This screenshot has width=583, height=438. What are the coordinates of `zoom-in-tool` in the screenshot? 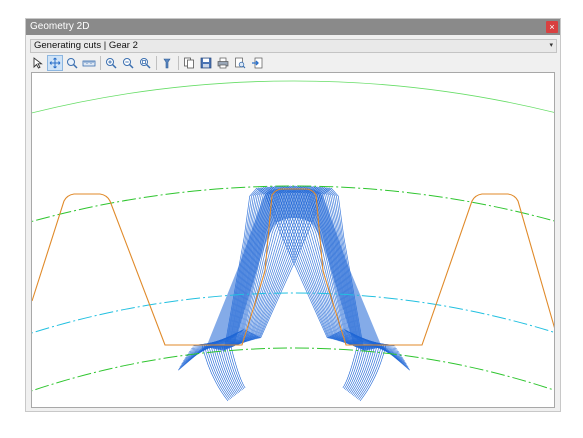 It's located at (111, 63).